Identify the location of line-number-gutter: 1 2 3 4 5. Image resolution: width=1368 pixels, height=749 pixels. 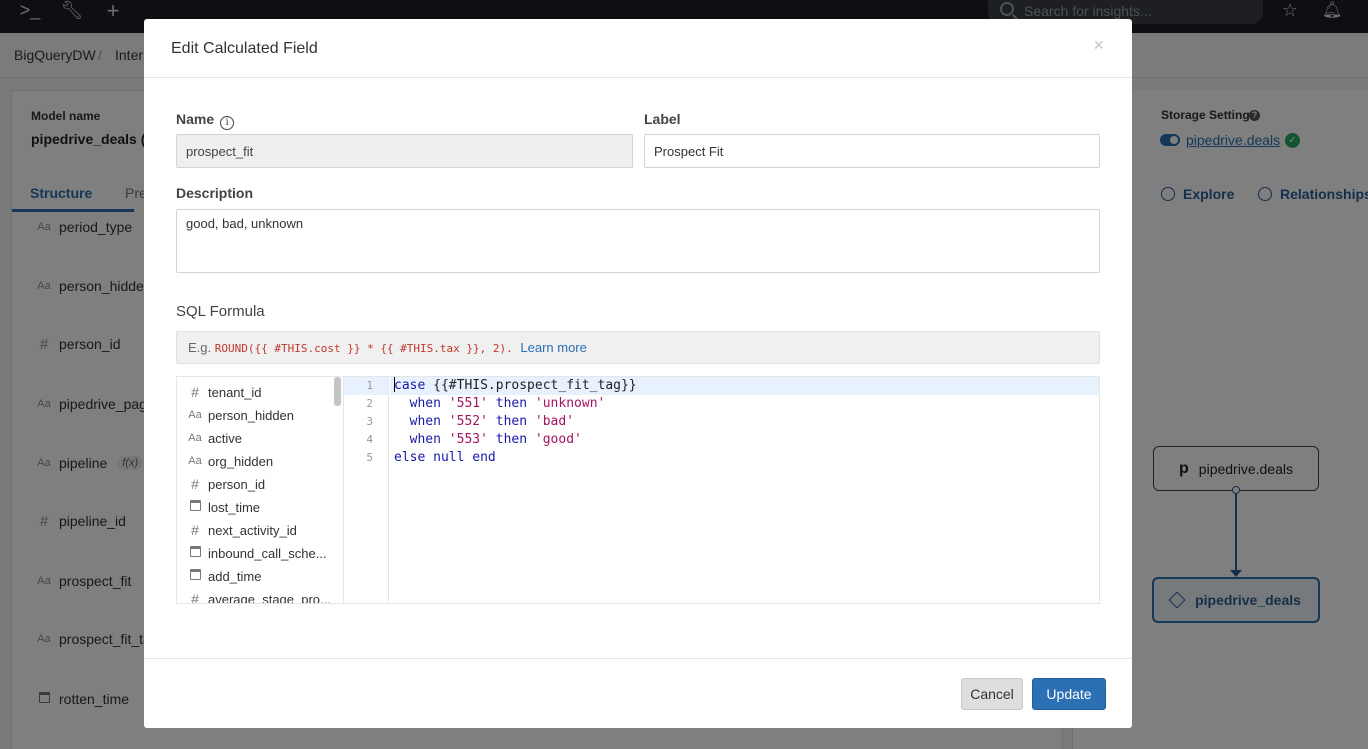
(366, 490).